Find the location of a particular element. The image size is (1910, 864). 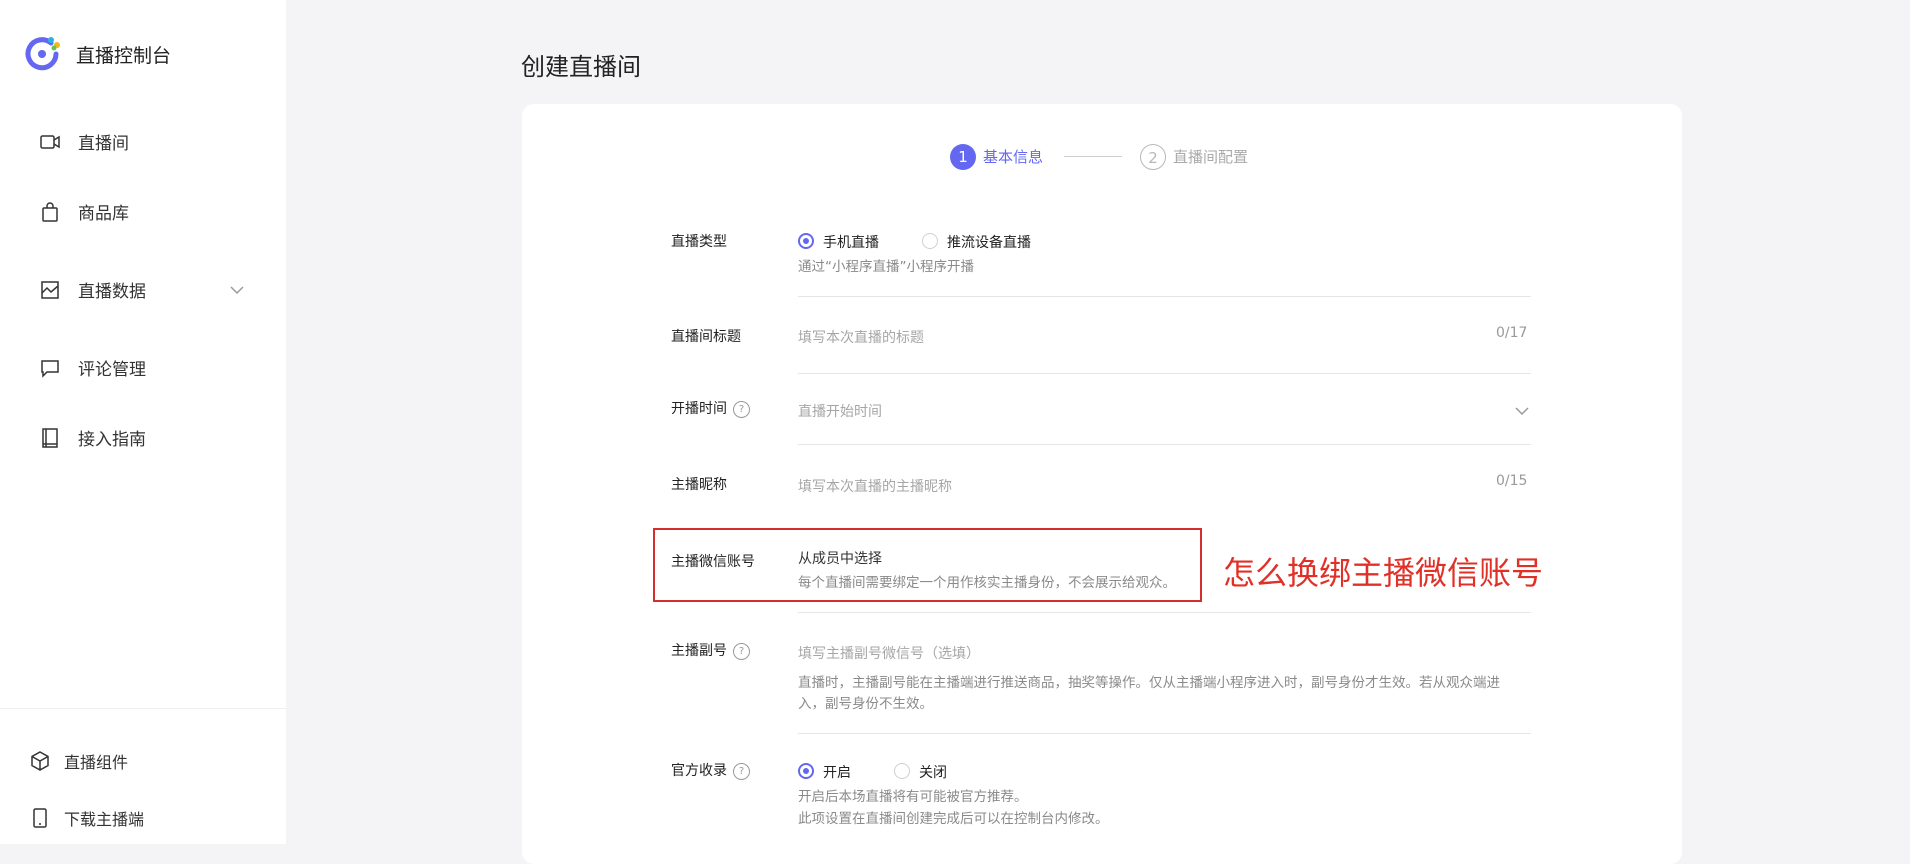

comment-icon is located at coordinates (50, 368).